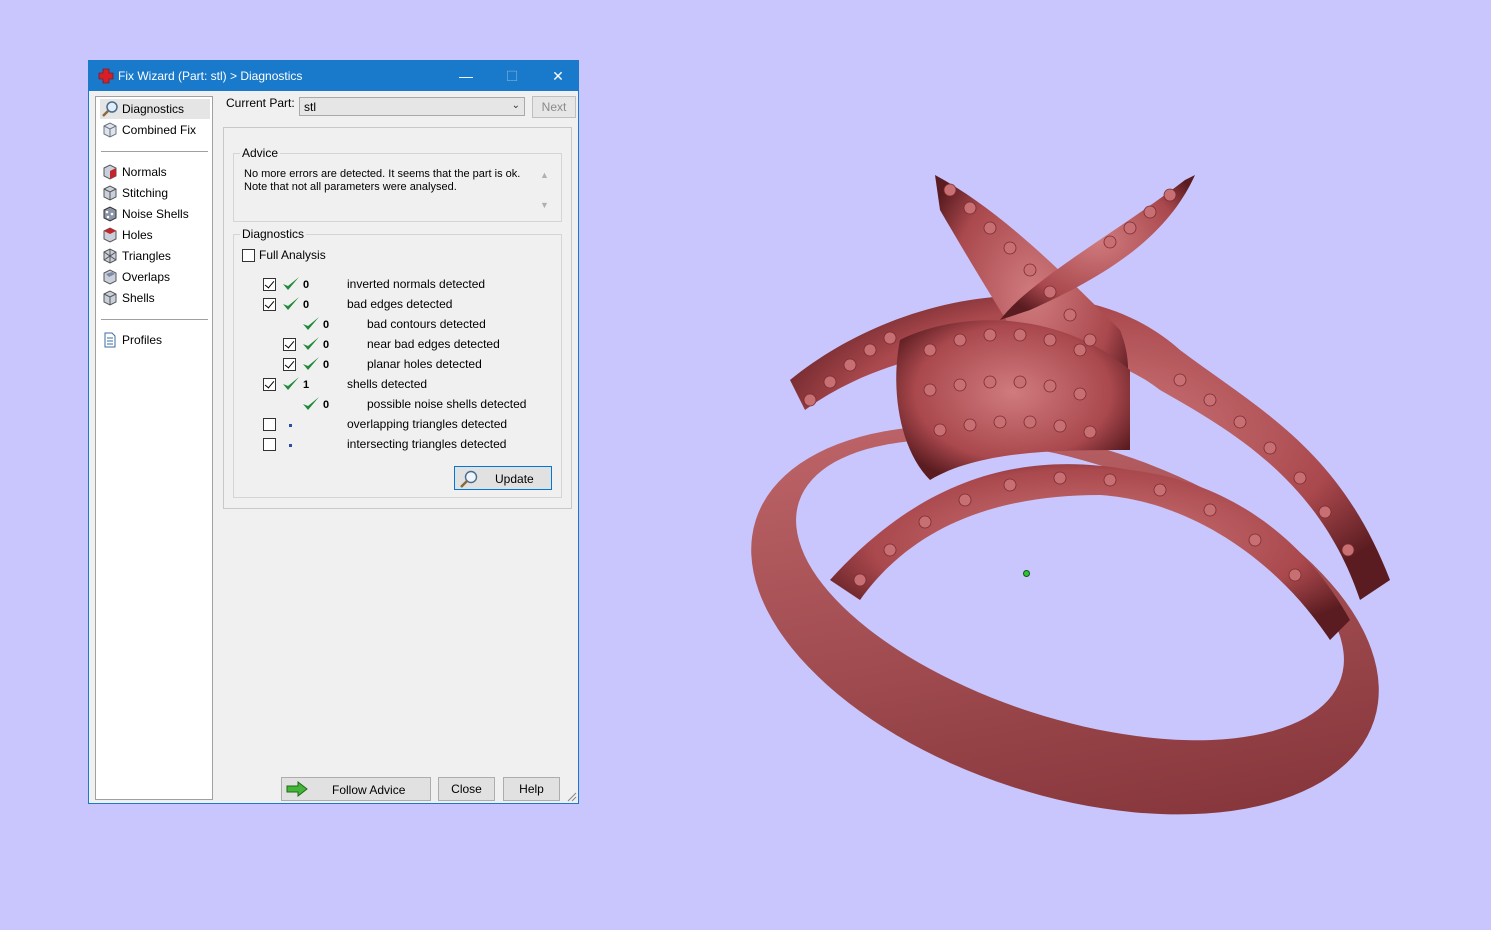 The width and height of the screenshot is (1491, 930). I want to click on sidebar-item-noise-shells: Noise Shells, so click(155, 214).